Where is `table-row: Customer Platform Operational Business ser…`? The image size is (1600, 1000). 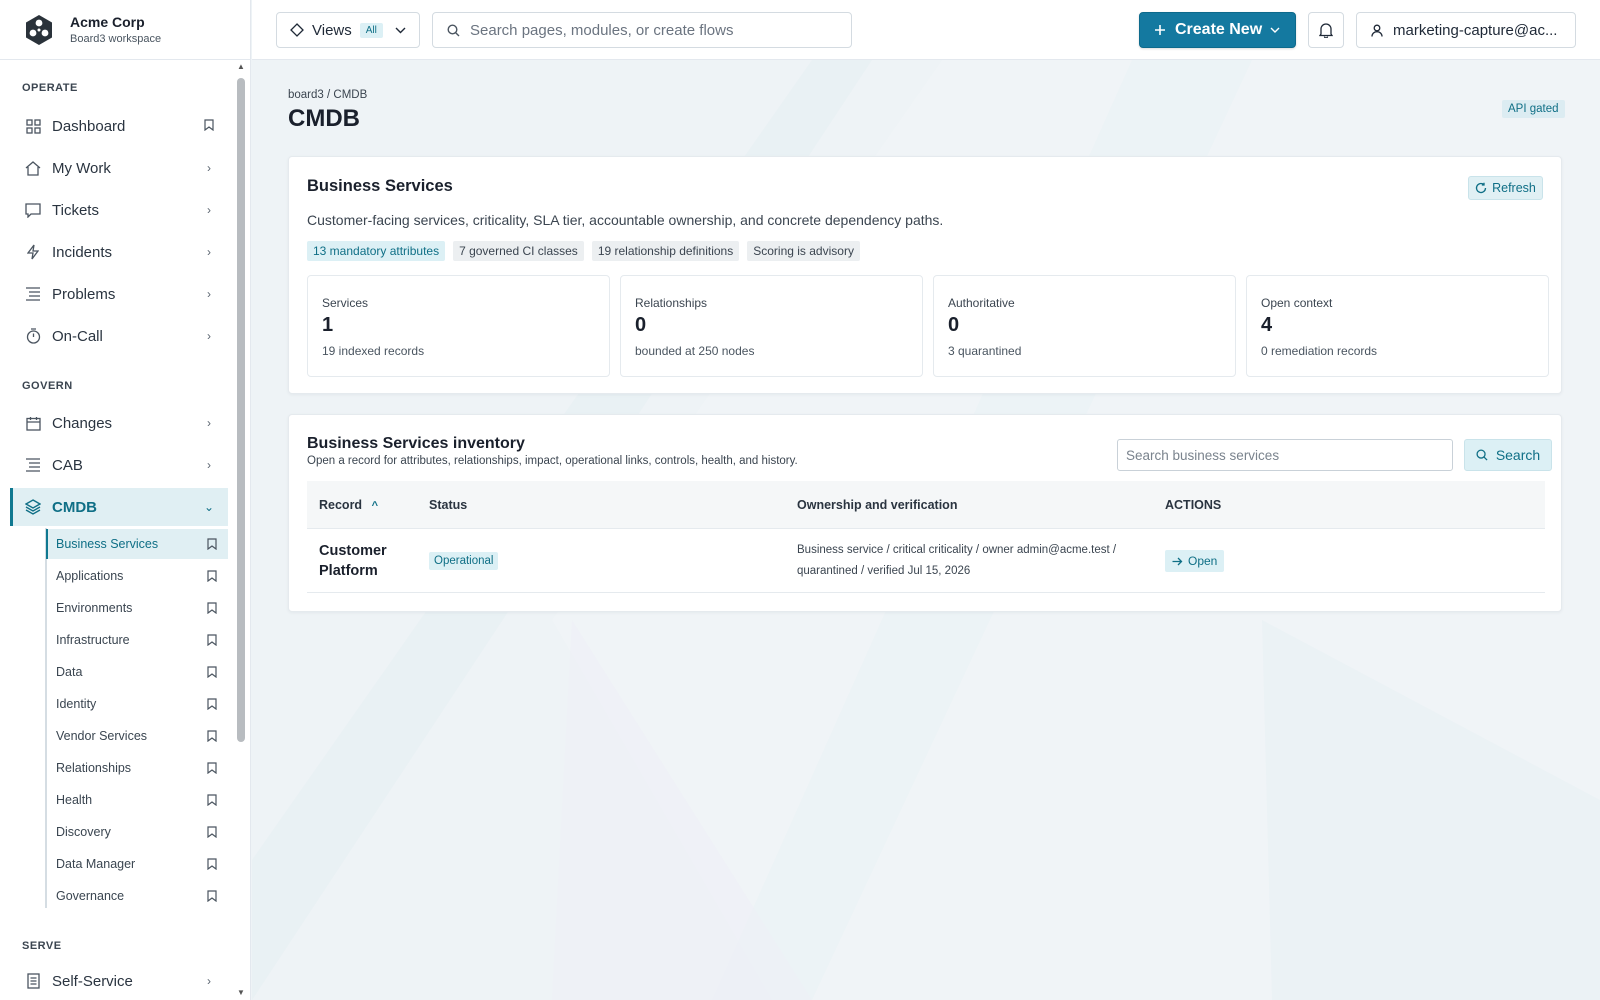 table-row: Customer Platform Operational Business ser… is located at coordinates (926, 561).